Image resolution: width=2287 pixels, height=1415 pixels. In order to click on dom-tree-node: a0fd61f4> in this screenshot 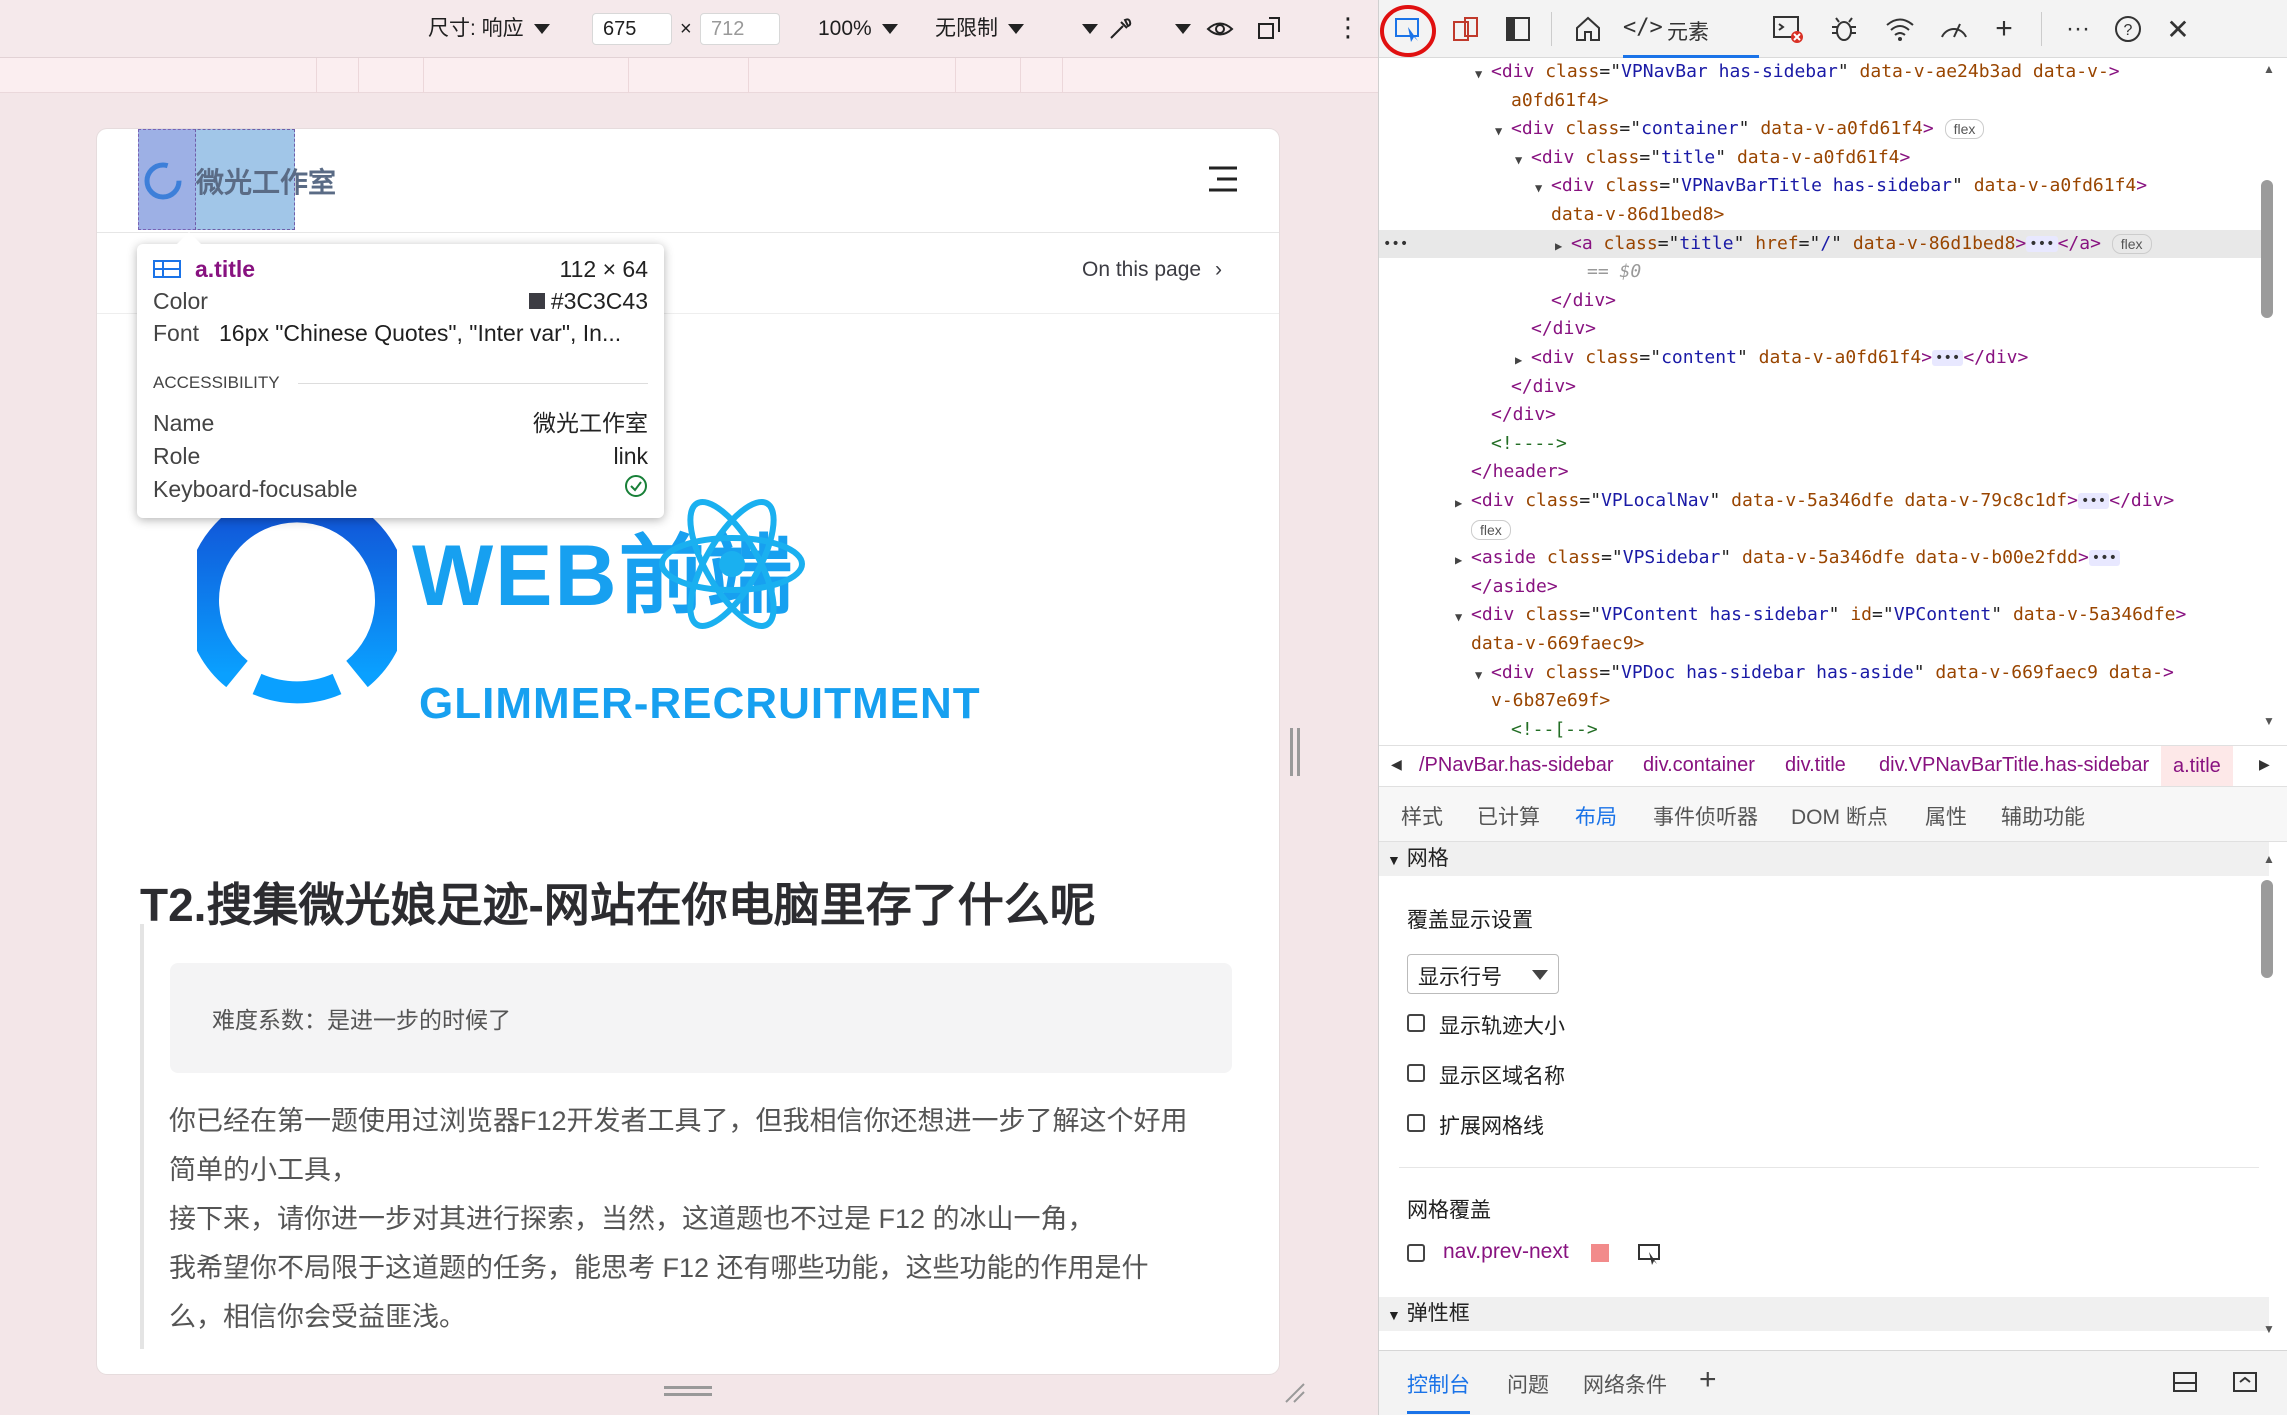, I will do `click(1824, 101)`.